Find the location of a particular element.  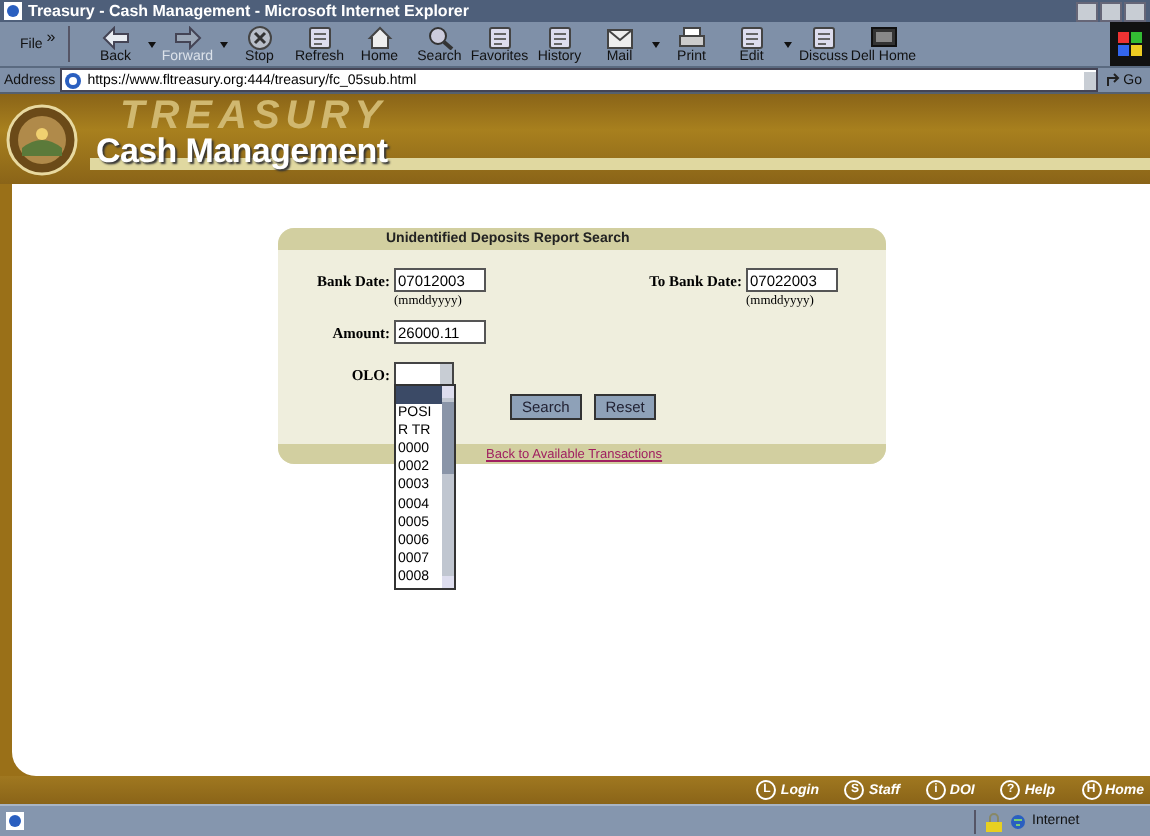

forward-arrow-icon is located at coordinates (187, 37).